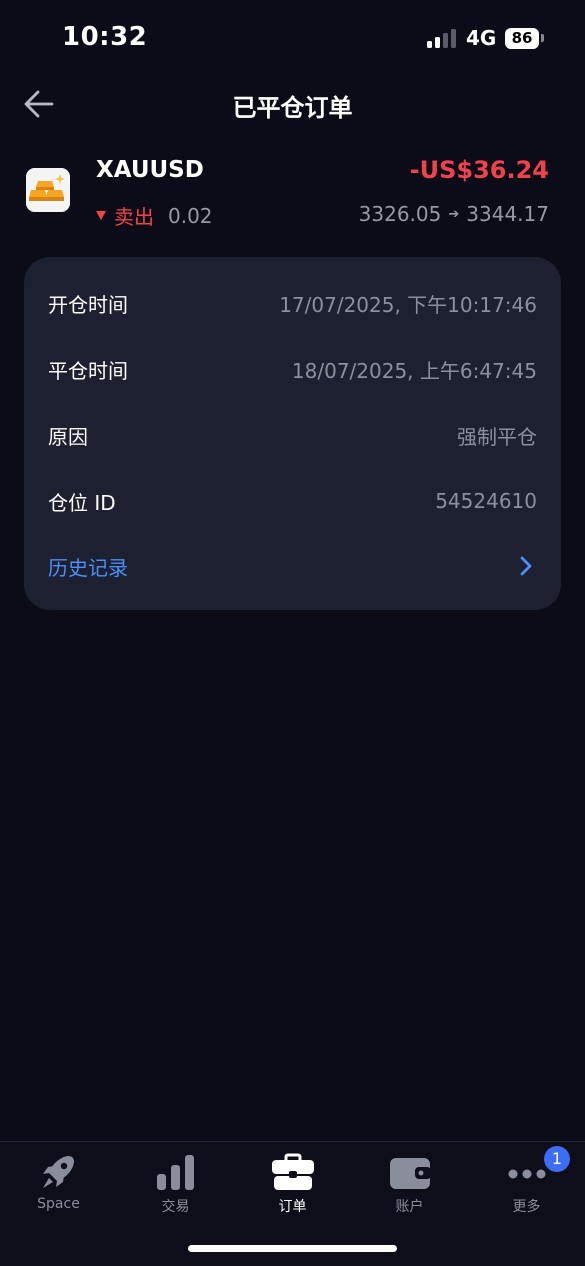 This screenshot has width=585, height=1266. I want to click on tab-trade: 交易, so click(175, 1185).